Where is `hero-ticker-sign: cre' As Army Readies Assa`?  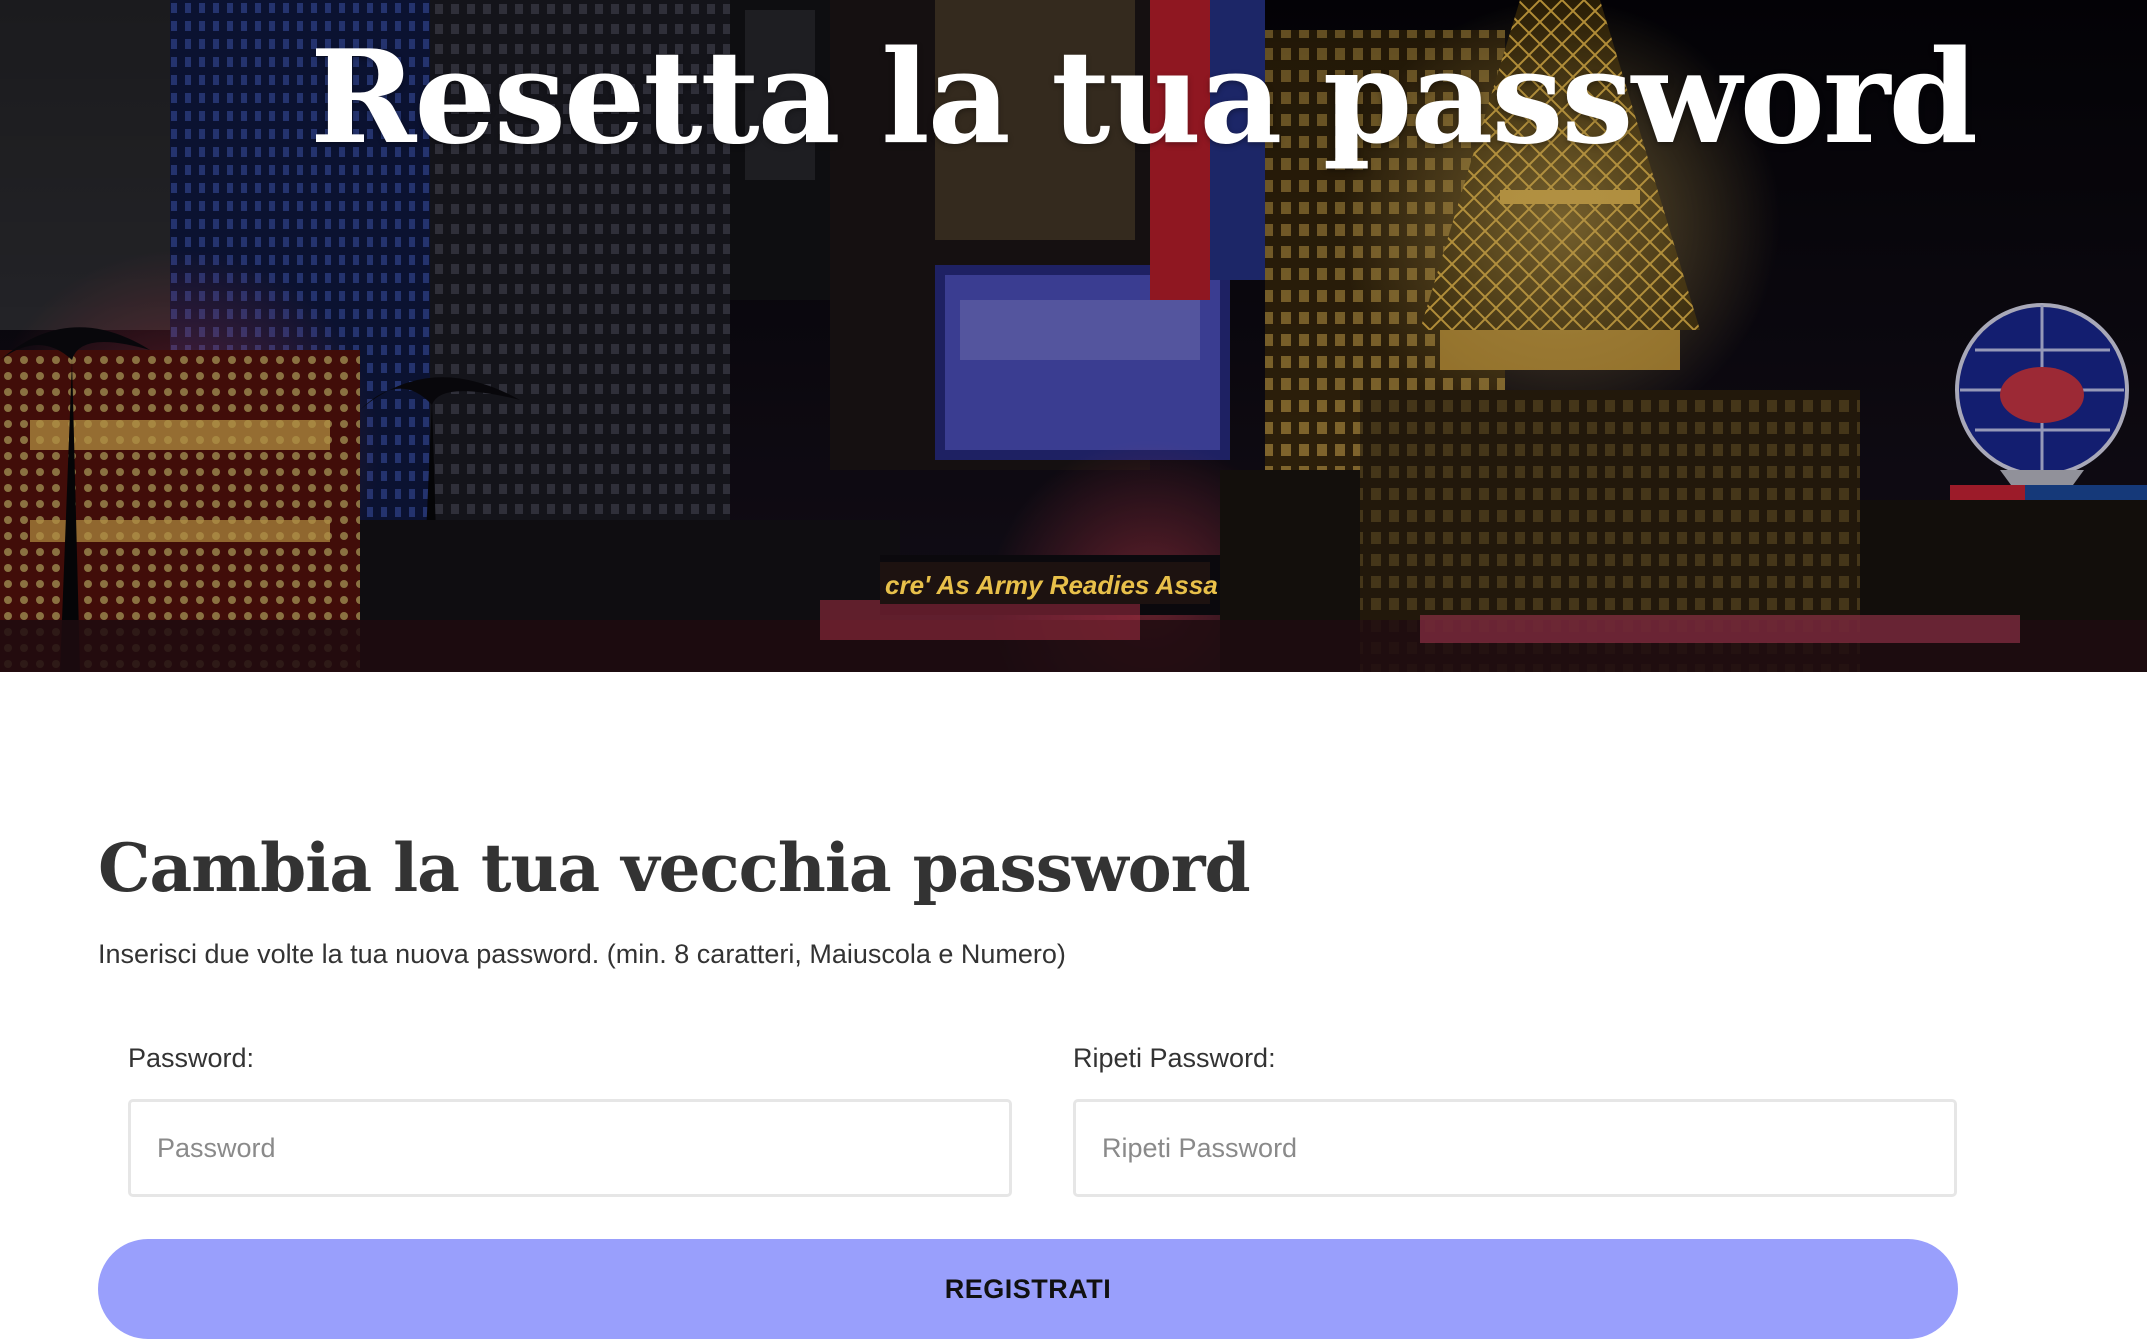 hero-ticker-sign: cre' As Army Readies Assa is located at coordinates (1051, 585).